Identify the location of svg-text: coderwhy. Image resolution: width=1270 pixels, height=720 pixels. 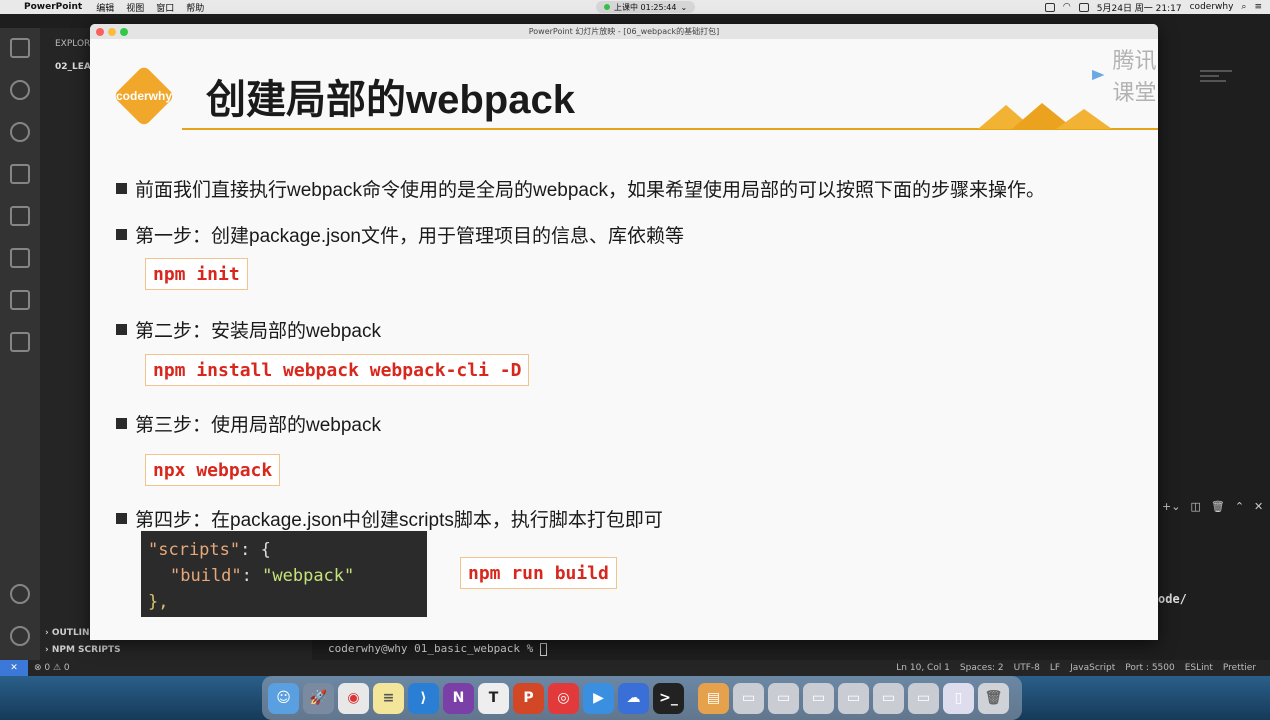
(144, 96).